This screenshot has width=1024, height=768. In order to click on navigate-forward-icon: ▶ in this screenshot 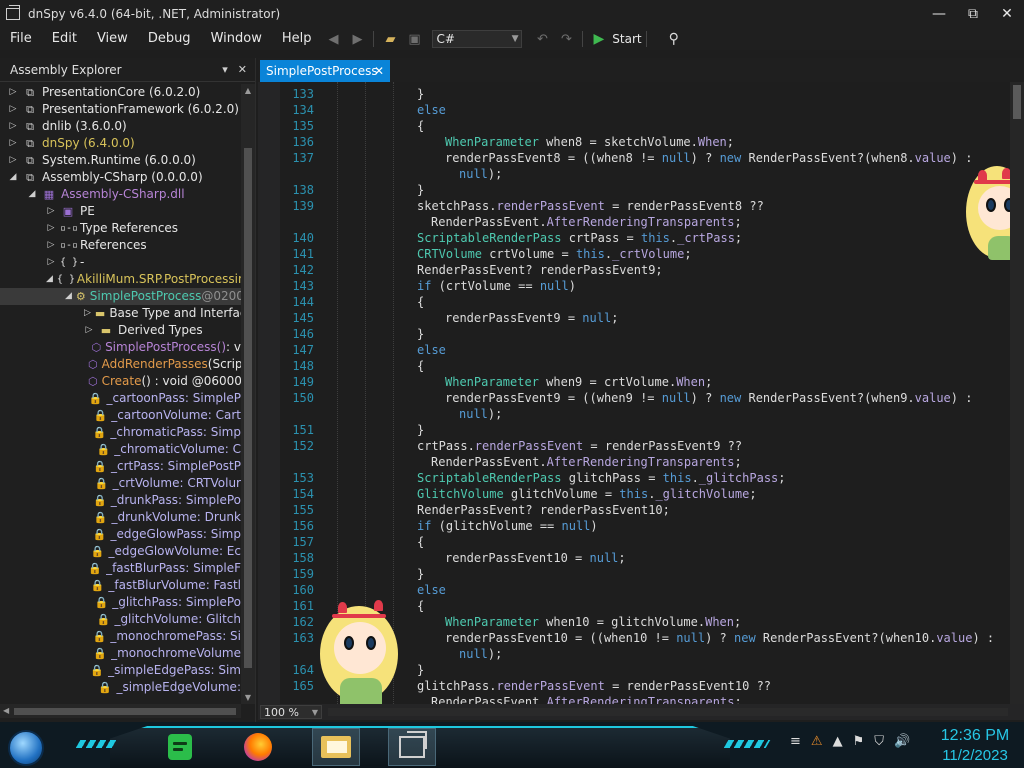, I will do `click(357, 39)`.